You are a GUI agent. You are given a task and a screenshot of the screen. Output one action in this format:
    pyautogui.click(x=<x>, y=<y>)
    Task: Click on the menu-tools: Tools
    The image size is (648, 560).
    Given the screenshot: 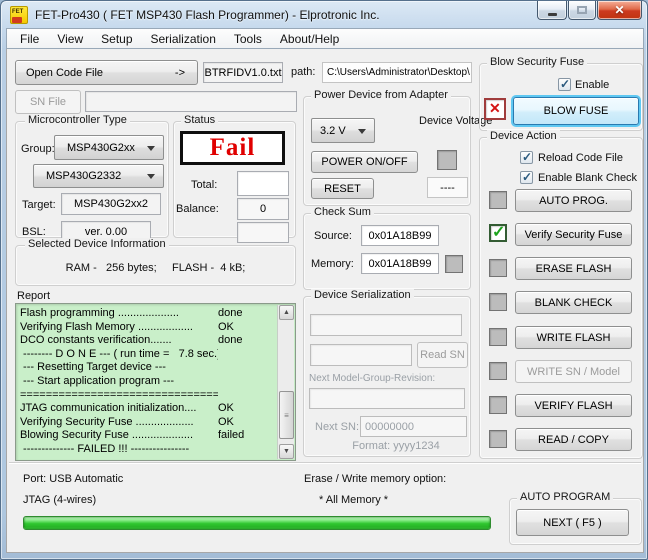 What is the action you would take?
    pyautogui.click(x=248, y=39)
    